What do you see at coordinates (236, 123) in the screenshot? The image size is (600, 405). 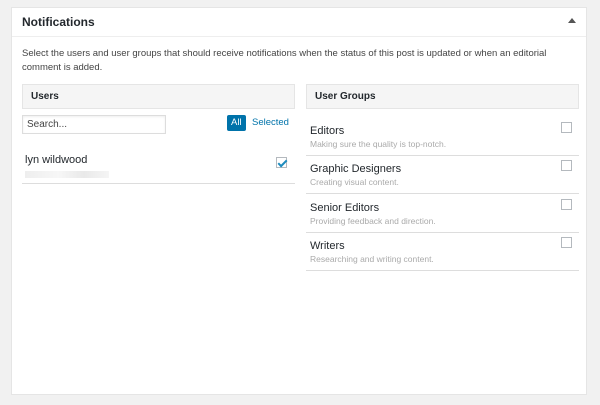 I see `filter-all-button: All` at bounding box center [236, 123].